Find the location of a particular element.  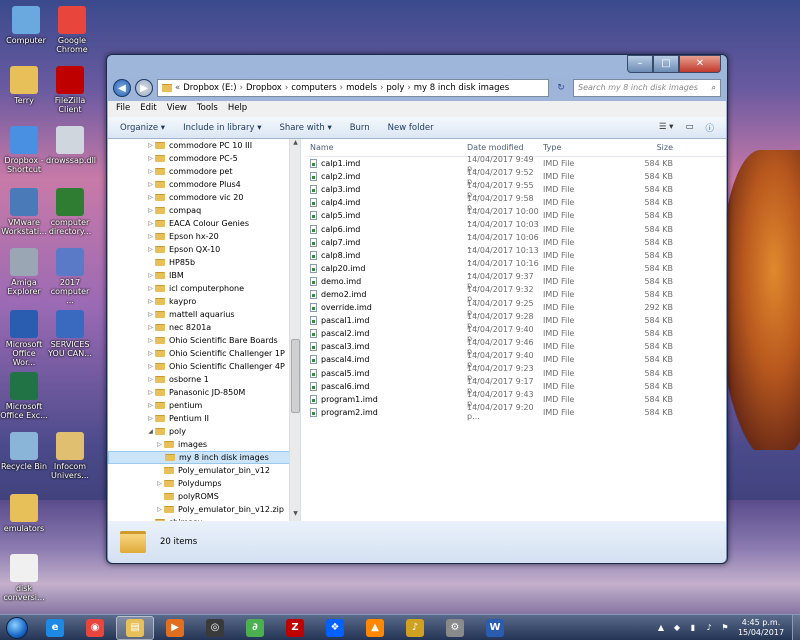

help-icon: ⓘ is located at coordinates (709, 128).